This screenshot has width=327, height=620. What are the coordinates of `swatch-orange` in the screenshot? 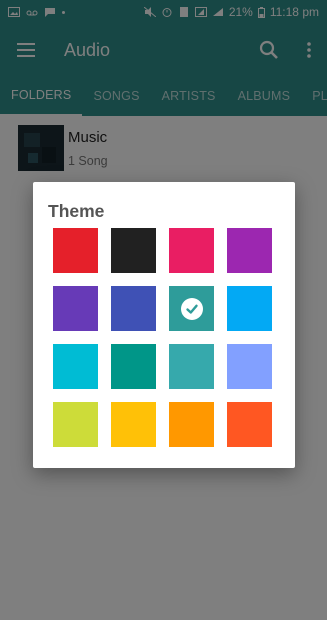 It's located at (191, 424).